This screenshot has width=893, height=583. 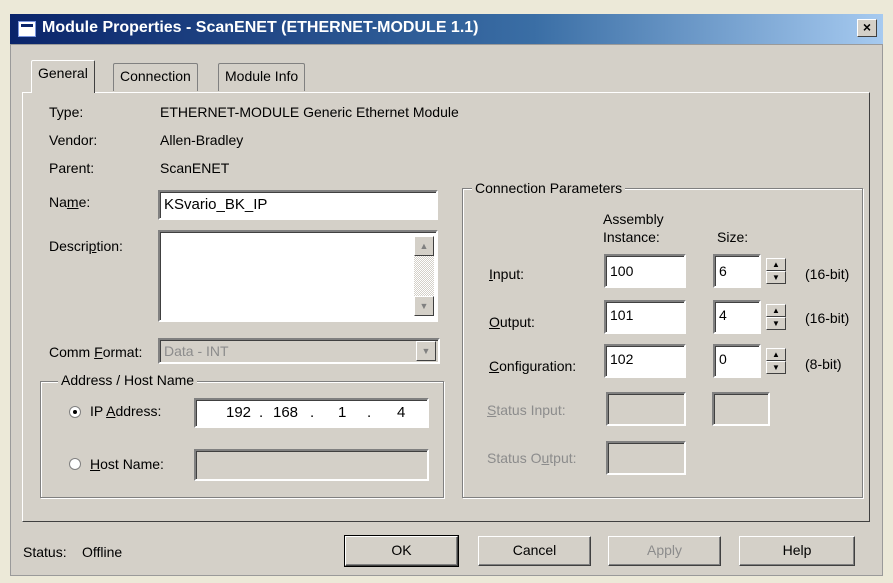 What do you see at coordinates (737, 271) in the screenshot?
I see `input-size-field: 6` at bounding box center [737, 271].